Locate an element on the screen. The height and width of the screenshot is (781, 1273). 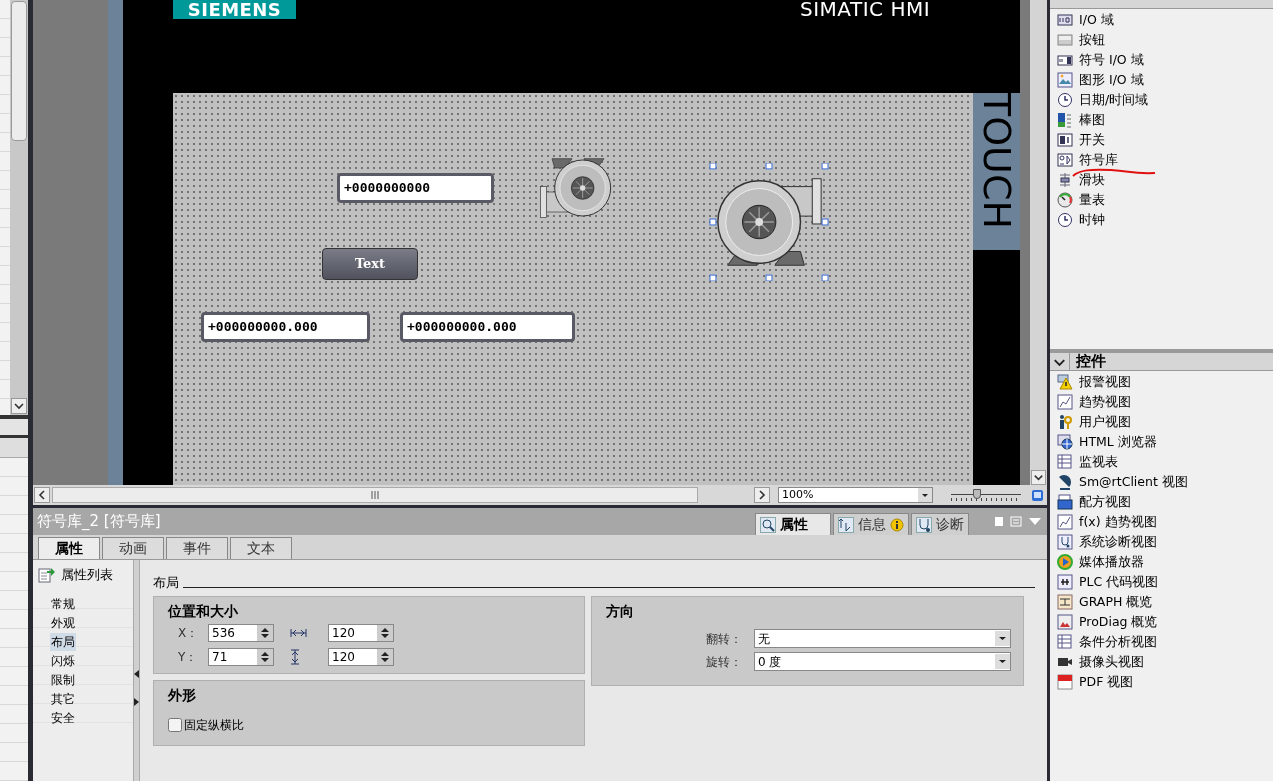
dropdown: 0 度 is located at coordinates (882, 661).